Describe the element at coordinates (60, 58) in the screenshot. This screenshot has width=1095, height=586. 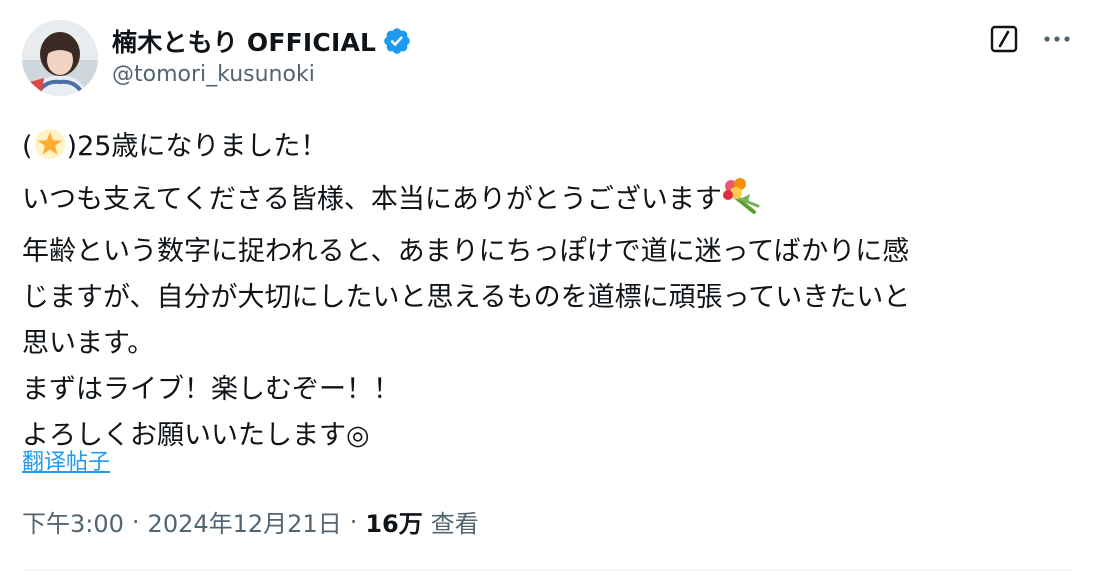
I see `avatar` at that location.